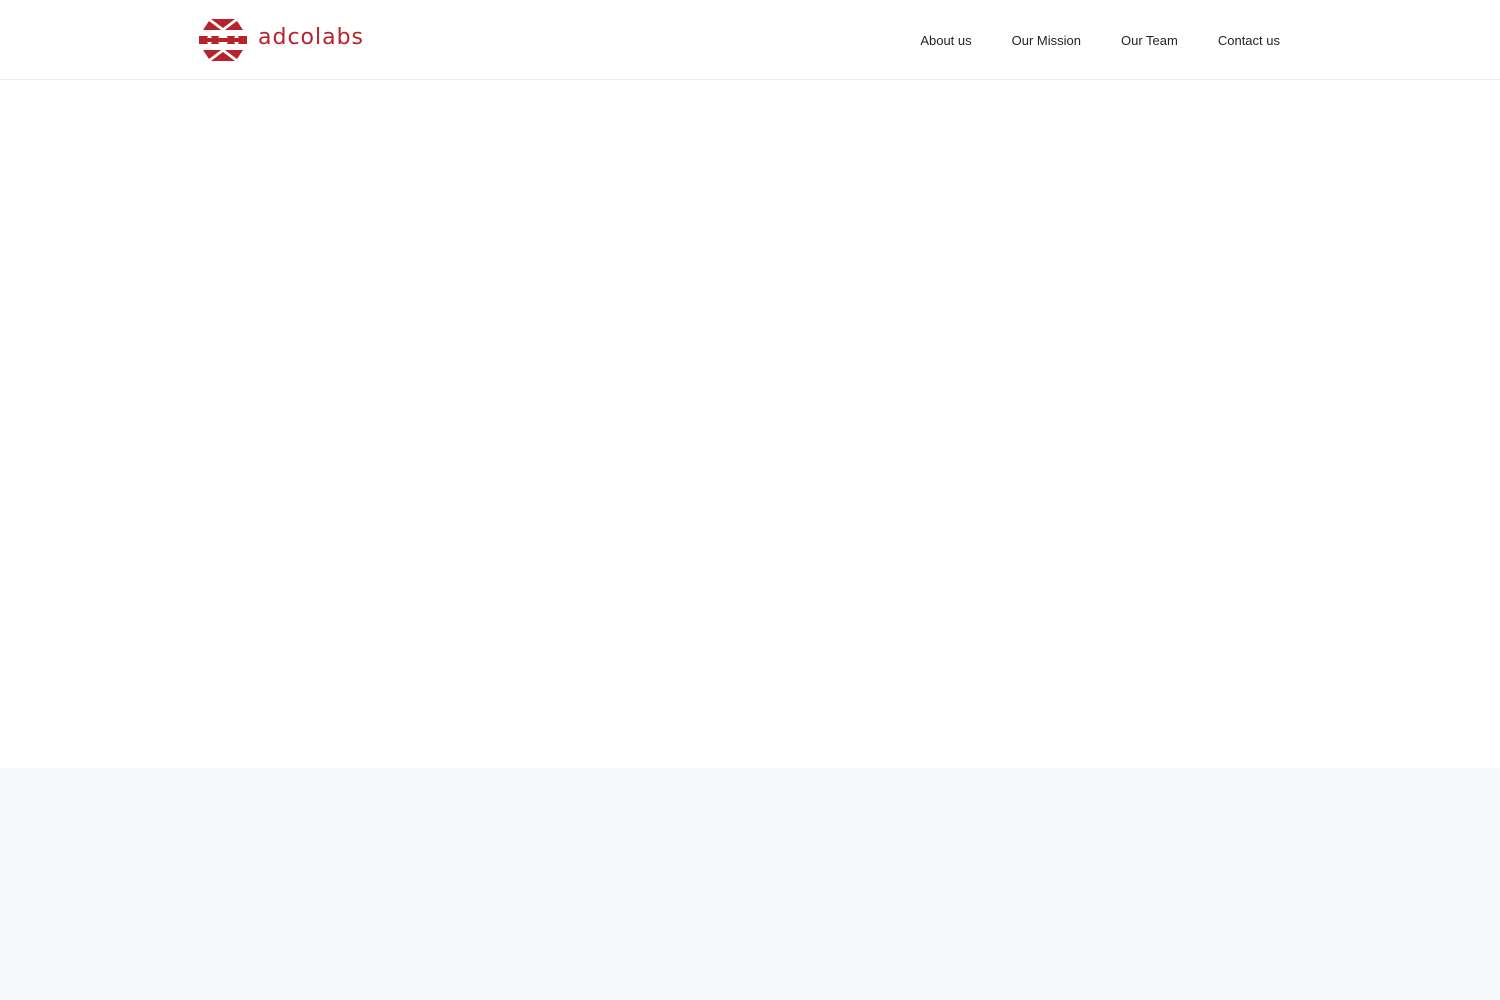  Describe the element at coordinates (1100, 40) in the screenshot. I see `main-navigation: About us Our Mission Our Team Contact us` at that location.